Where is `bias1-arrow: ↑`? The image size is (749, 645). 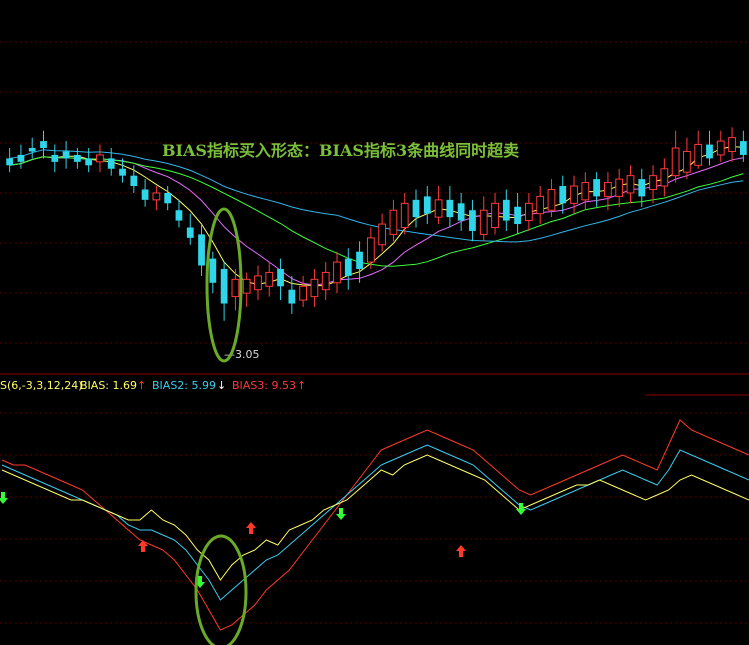
bias1-arrow: ↑ is located at coordinates (141, 385).